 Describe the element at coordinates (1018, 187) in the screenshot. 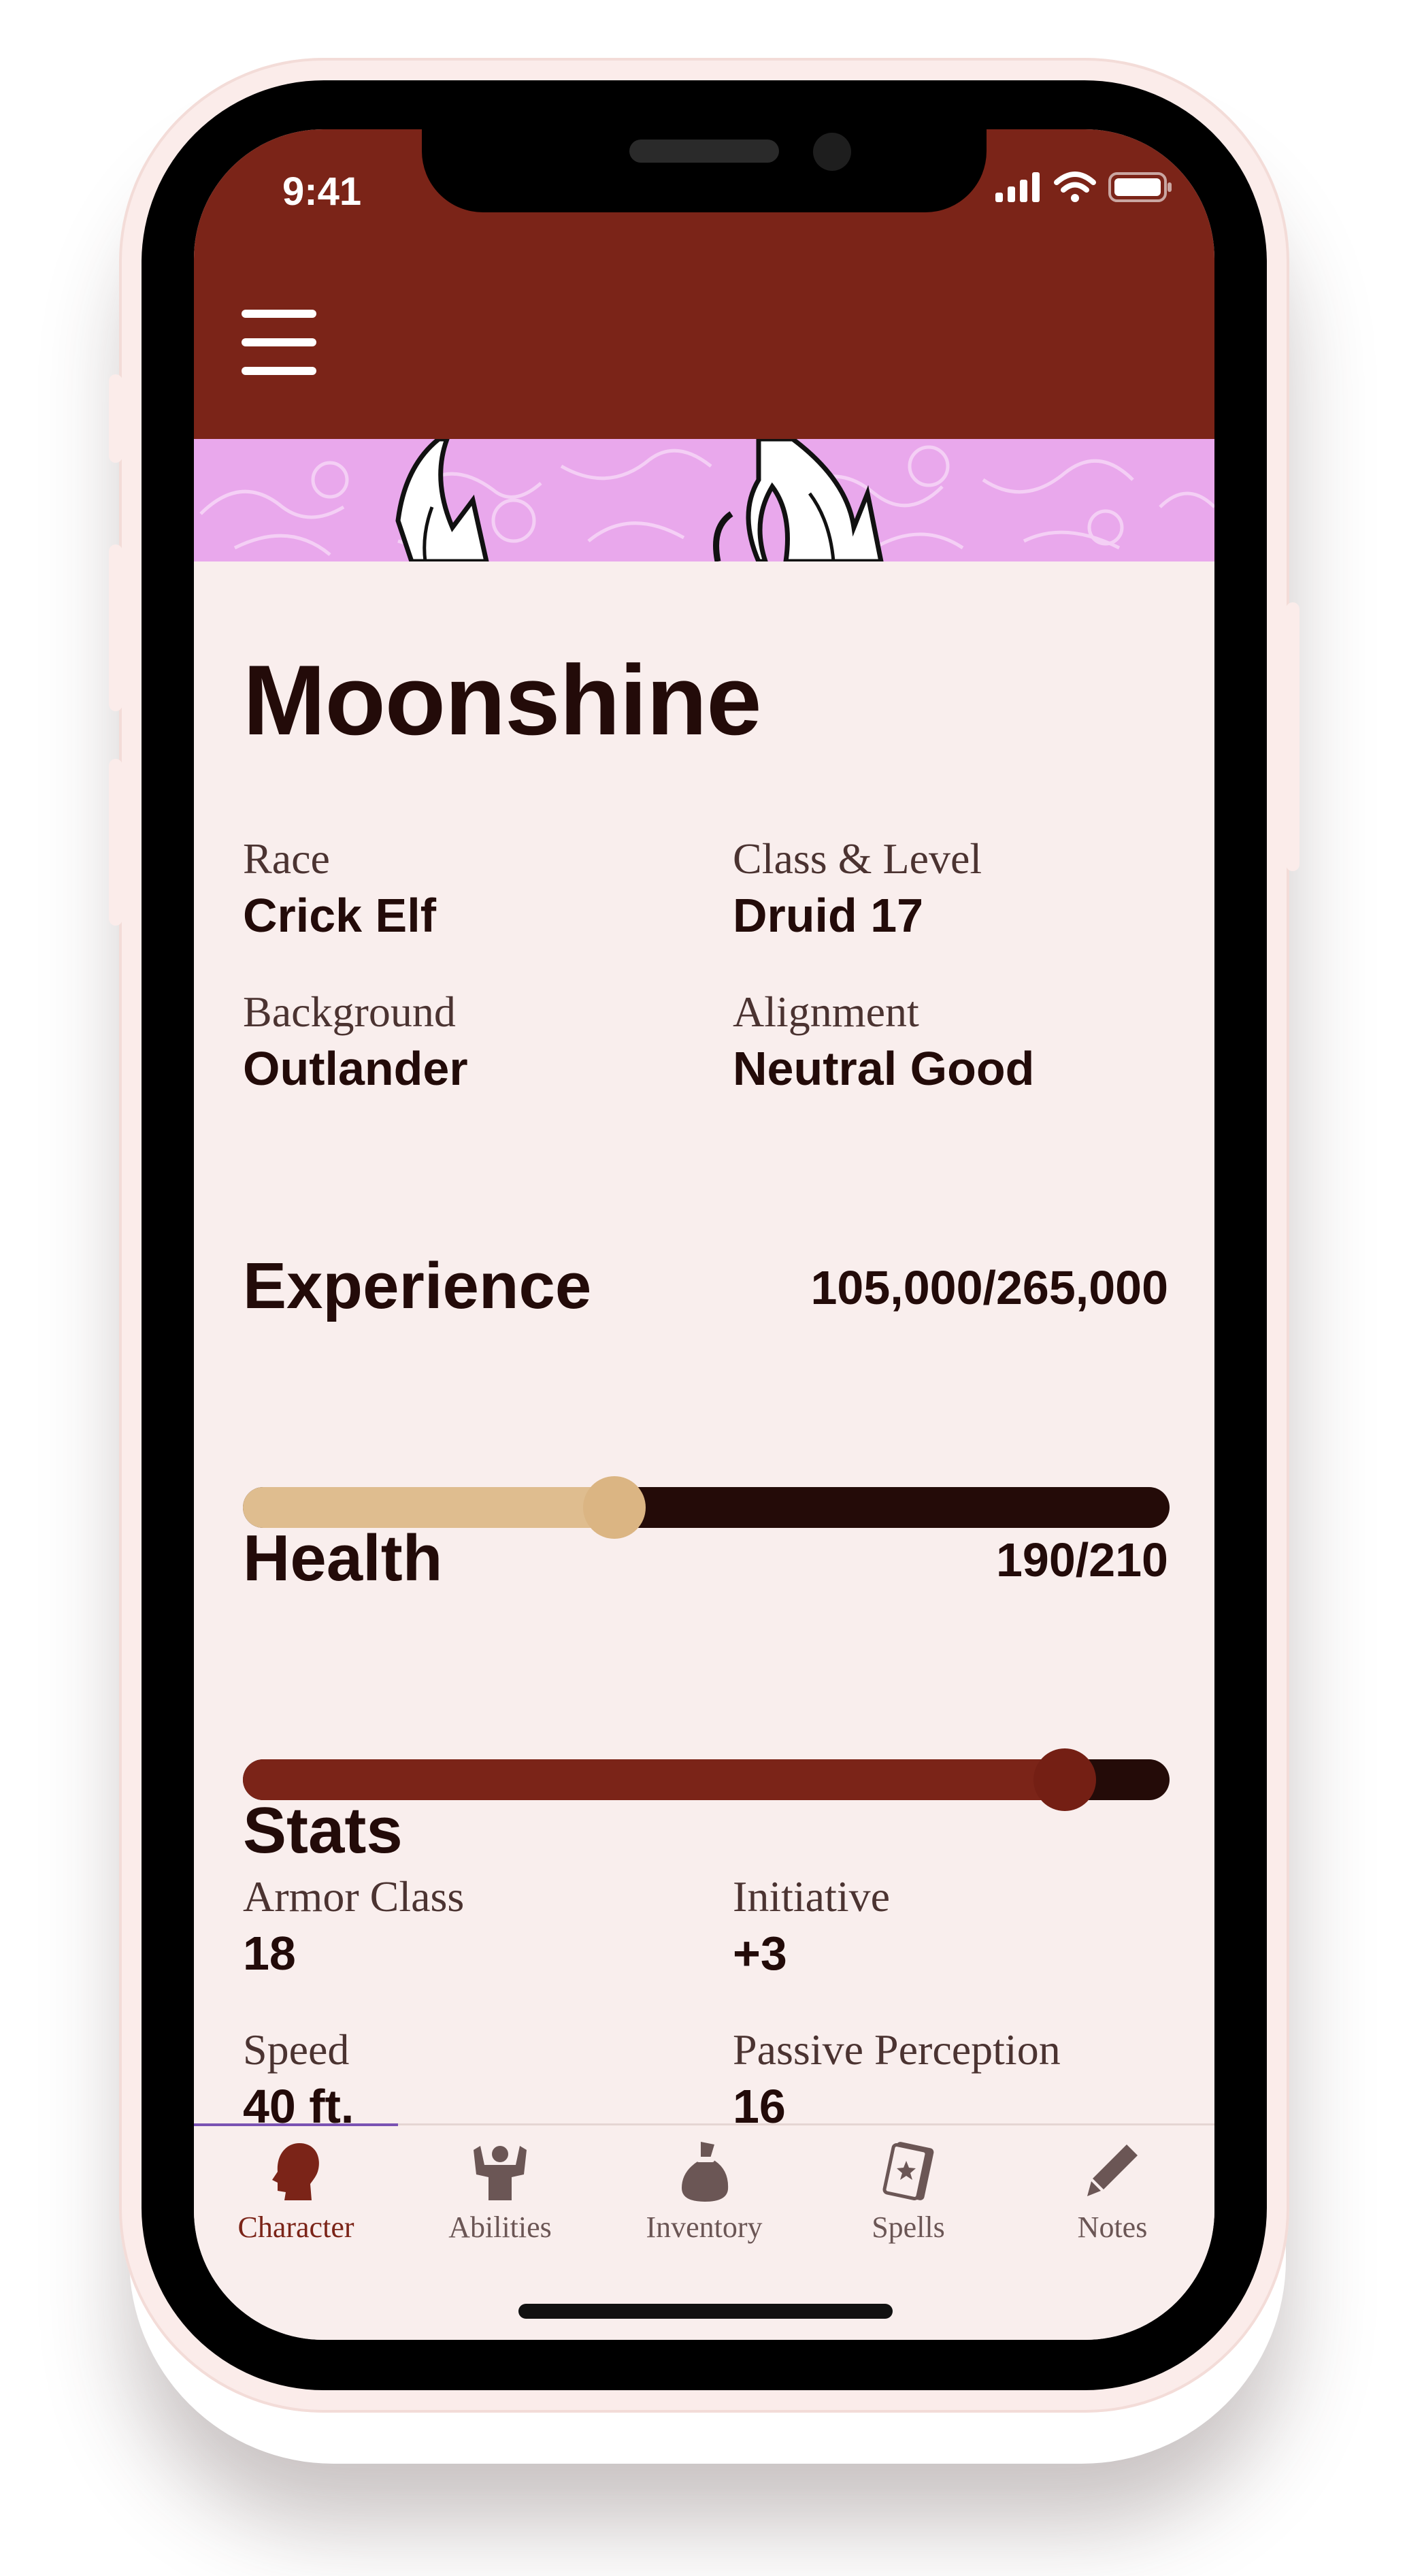

I see `cellular-signal-icon` at that location.